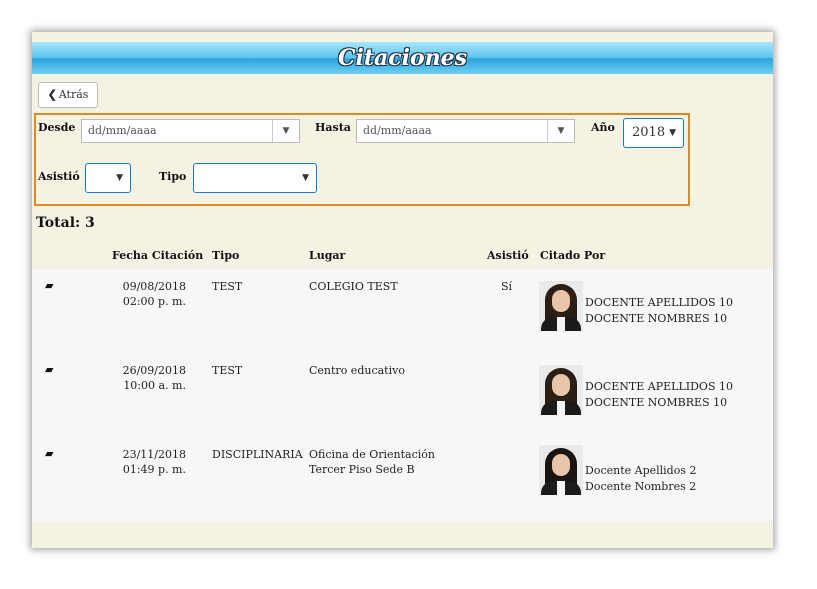 The height and width of the screenshot is (589, 817). Describe the element at coordinates (73, 94) in the screenshot. I see `back-button-label: Atrás` at that location.